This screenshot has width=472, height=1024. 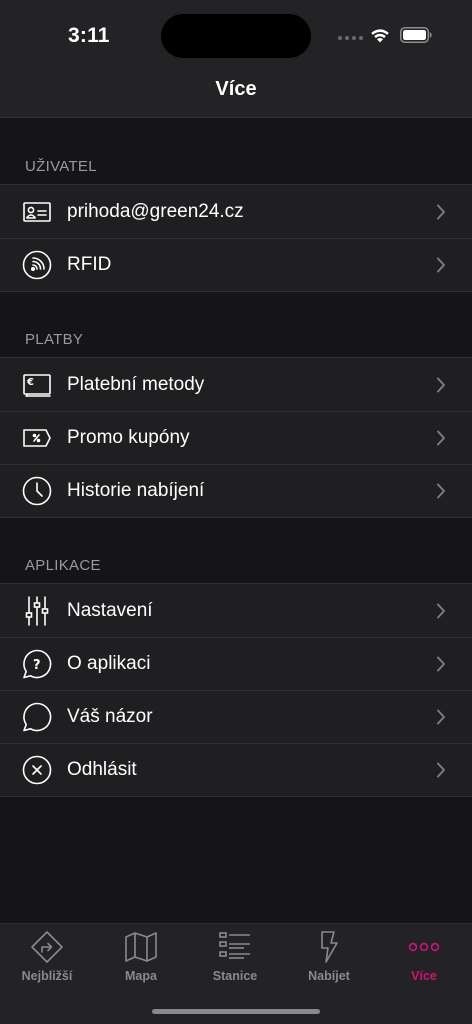 I want to click on list-item-promo-coupons: Promo kupóny, so click(x=236, y=437).